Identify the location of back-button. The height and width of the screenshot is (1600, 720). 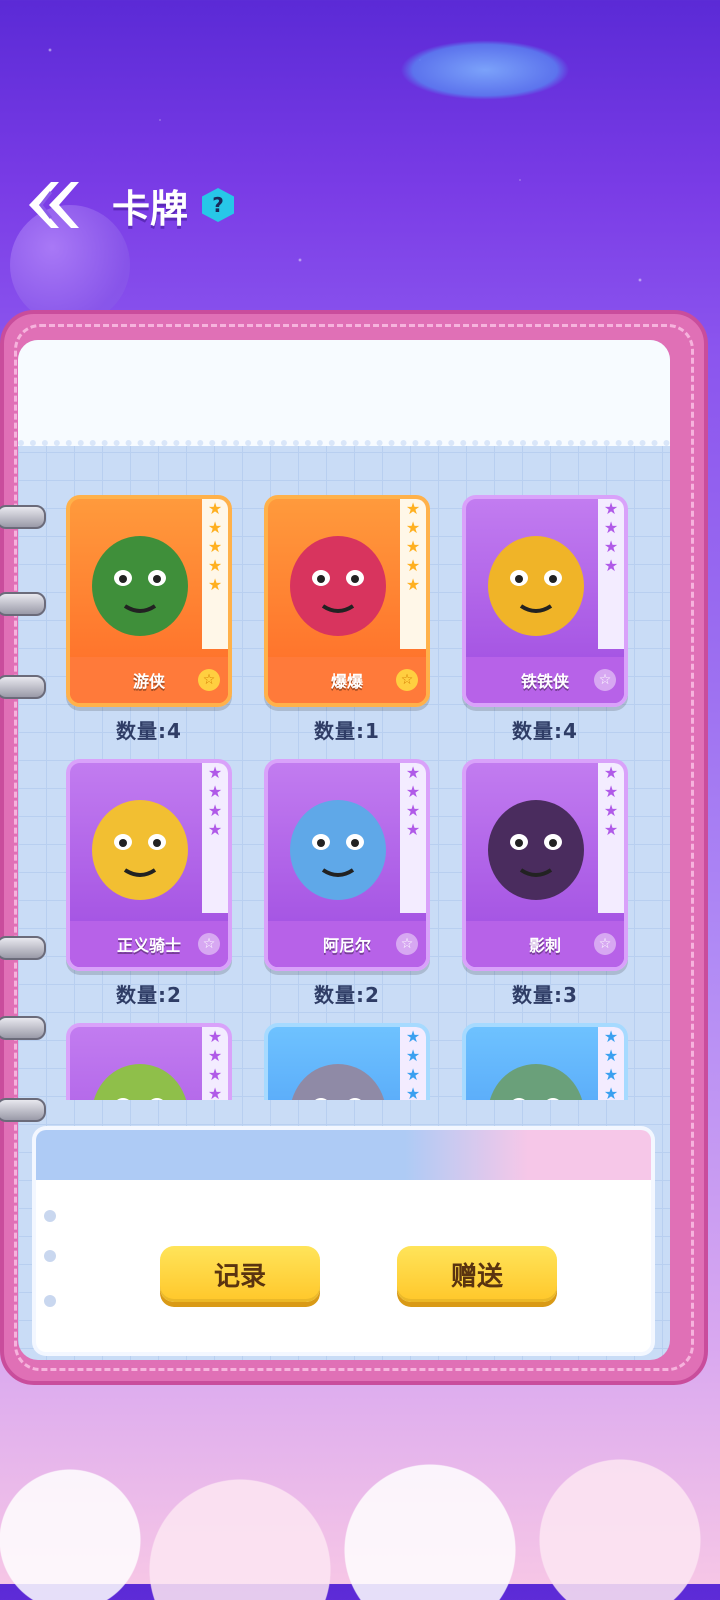
(51, 205).